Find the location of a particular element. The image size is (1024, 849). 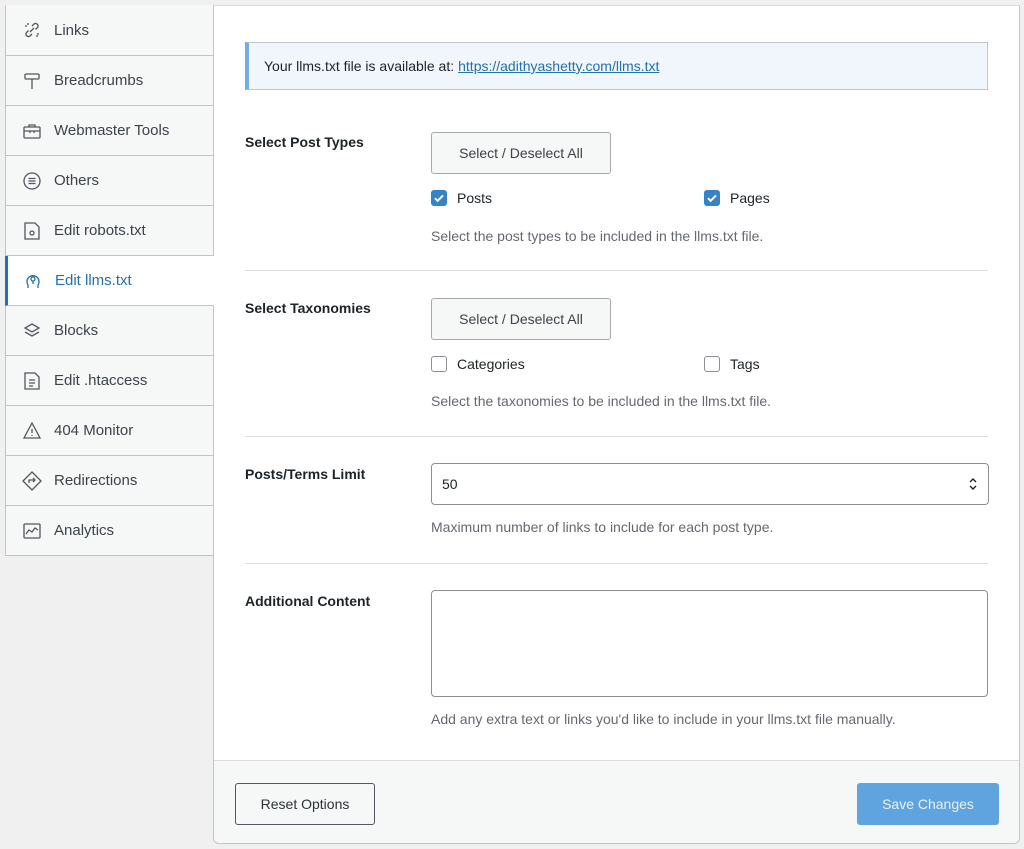

checkbox-label: Pages is located at coordinates (750, 198).